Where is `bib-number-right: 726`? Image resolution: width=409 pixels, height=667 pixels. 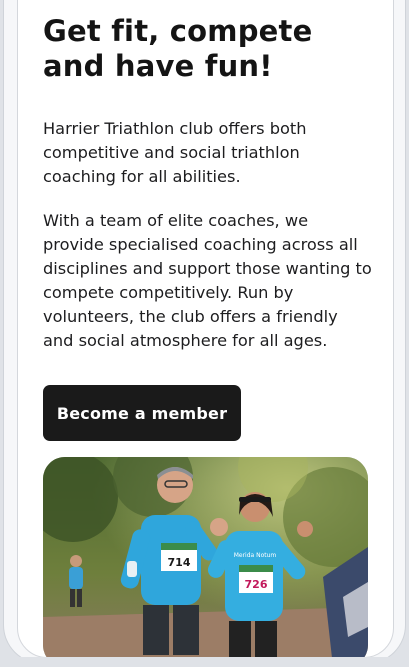
bib-number-right: 726 is located at coordinates (256, 584).